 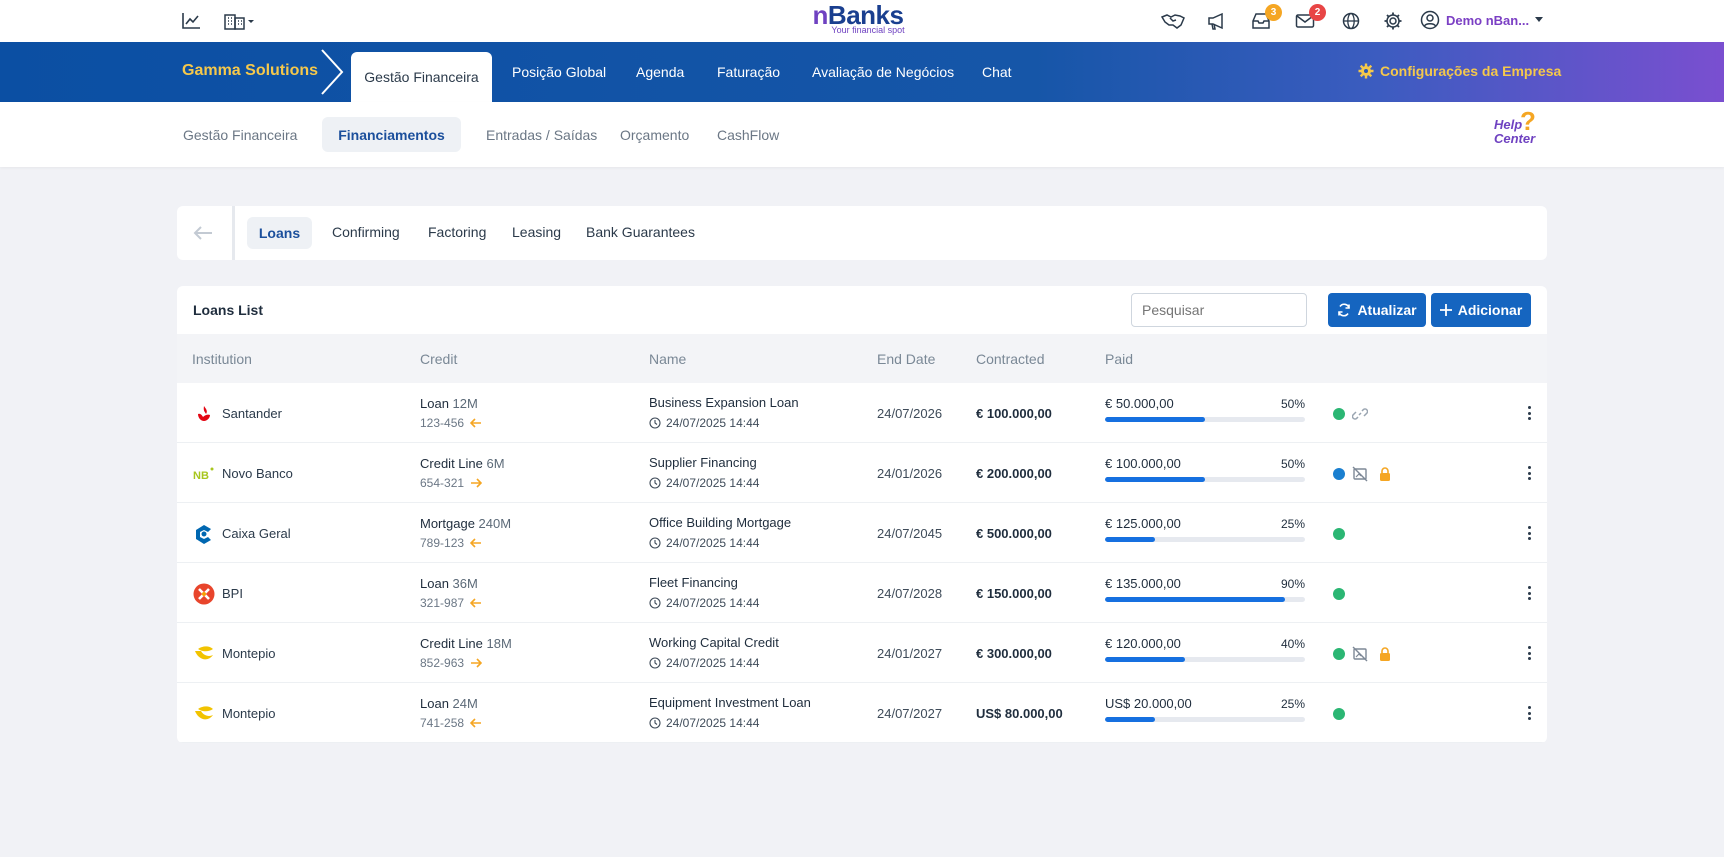 What do you see at coordinates (257, 473) in the screenshot?
I see `institution-name: Novo Banco` at bounding box center [257, 473].